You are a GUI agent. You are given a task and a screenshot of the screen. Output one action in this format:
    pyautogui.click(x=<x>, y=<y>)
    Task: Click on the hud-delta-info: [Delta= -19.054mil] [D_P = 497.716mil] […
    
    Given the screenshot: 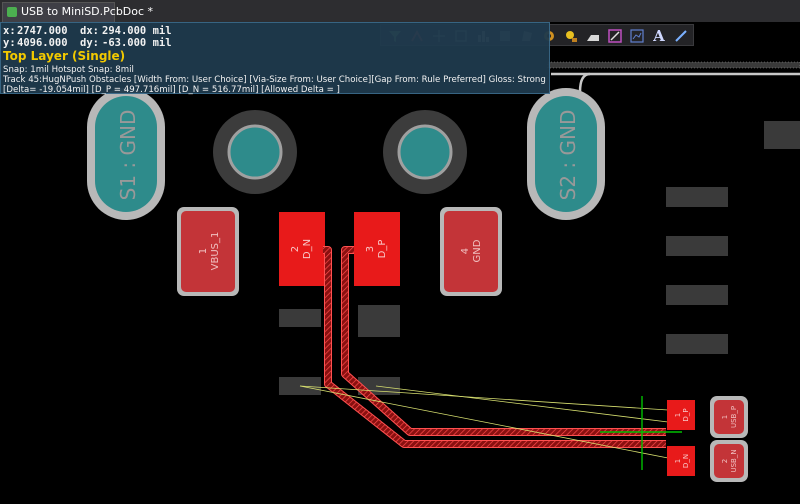 What is the action you would take?
    pyautogui.click(x=171, y=90)
    